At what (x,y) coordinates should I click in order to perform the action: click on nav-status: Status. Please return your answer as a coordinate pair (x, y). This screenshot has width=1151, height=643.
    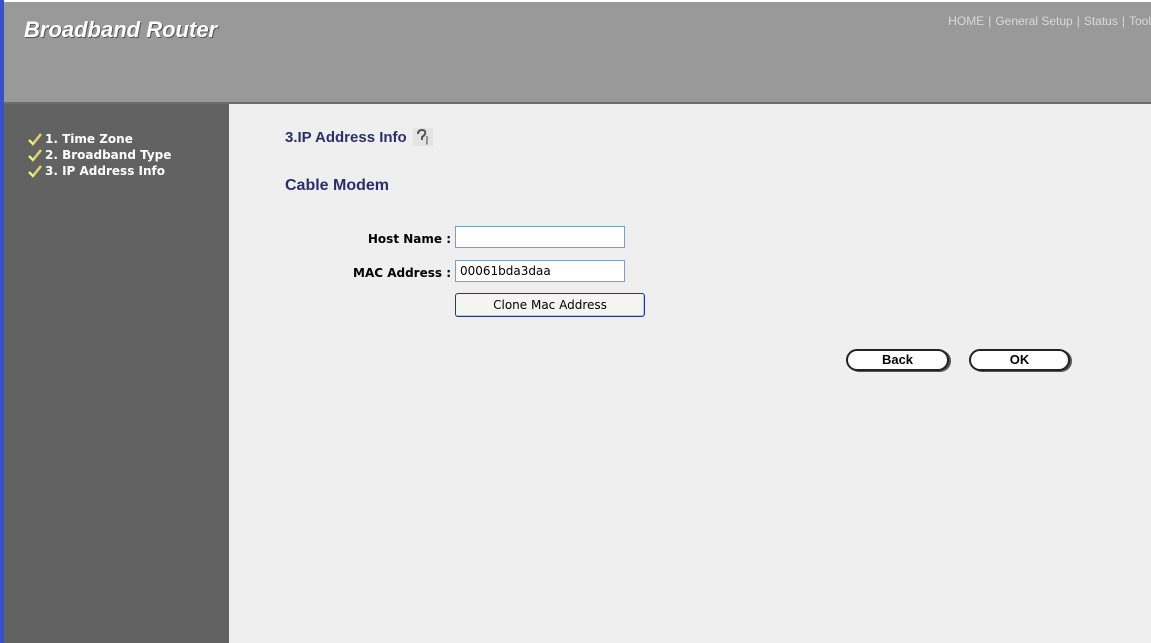
    Looking at the image, I should click on (1101, 21).